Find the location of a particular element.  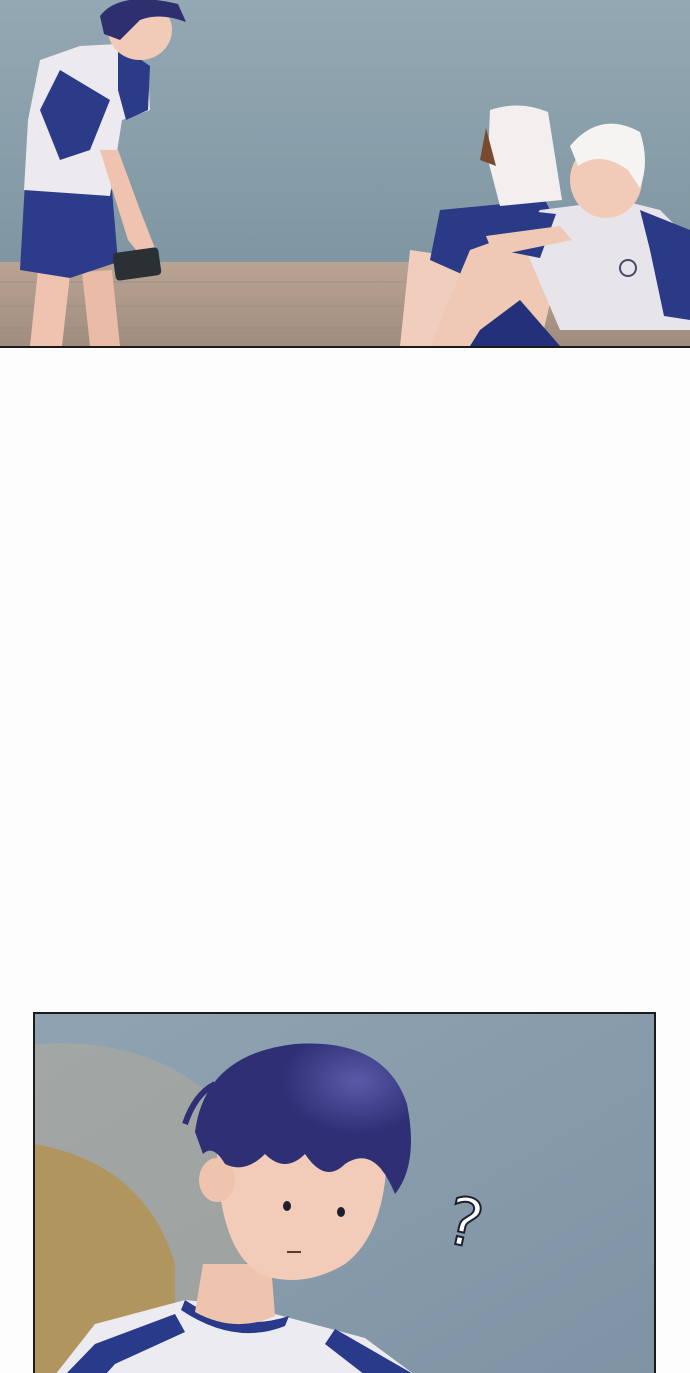

right-eye is located at coordinates (341, 1212).